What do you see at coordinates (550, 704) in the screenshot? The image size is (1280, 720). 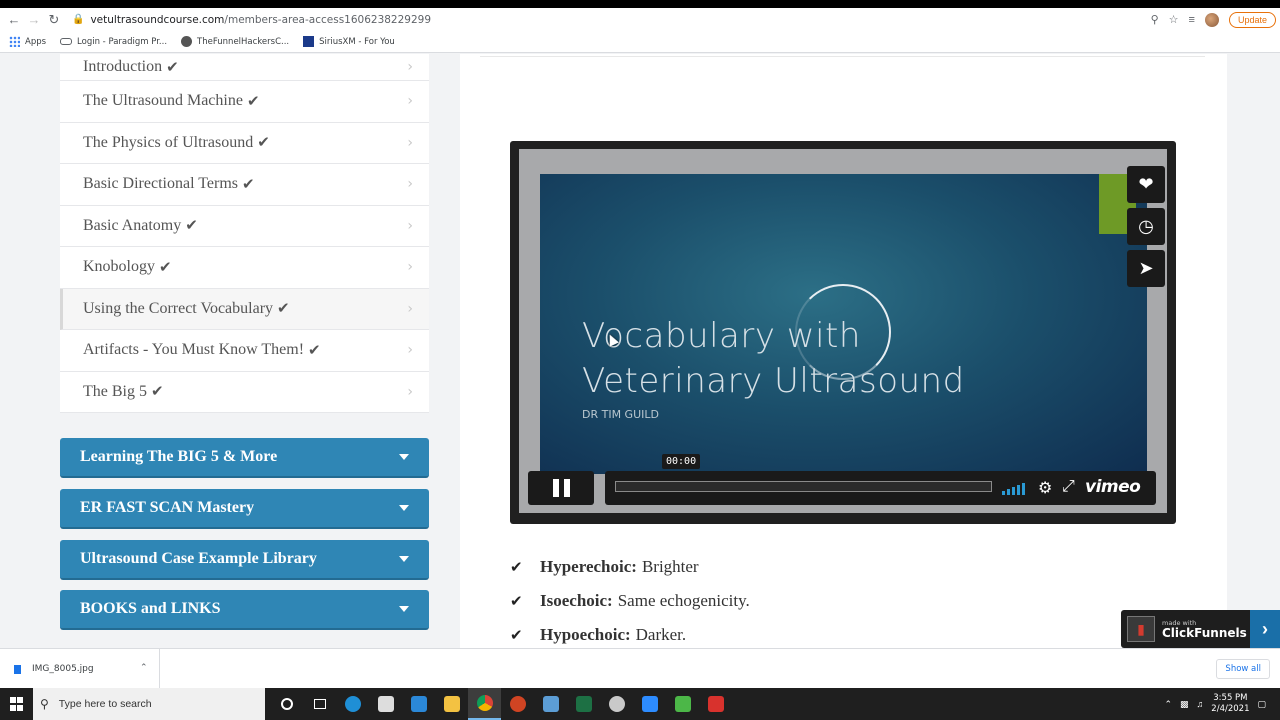 I see `calculator-icon` at bounding box center [550, 704].